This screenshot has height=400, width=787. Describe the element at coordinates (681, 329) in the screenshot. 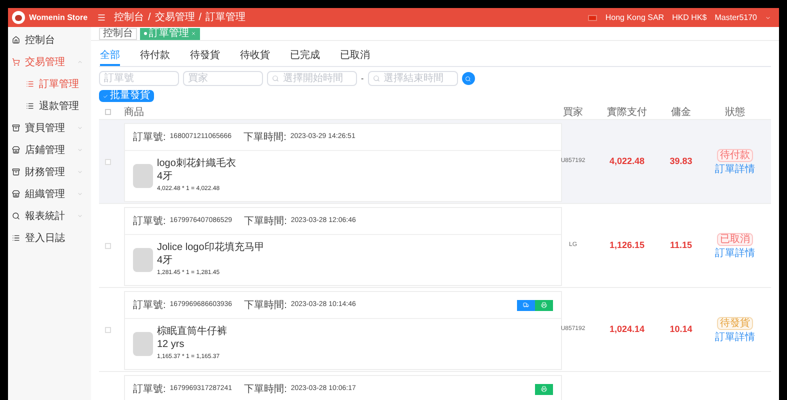

I see `commission-amount: 10.14` at that location.